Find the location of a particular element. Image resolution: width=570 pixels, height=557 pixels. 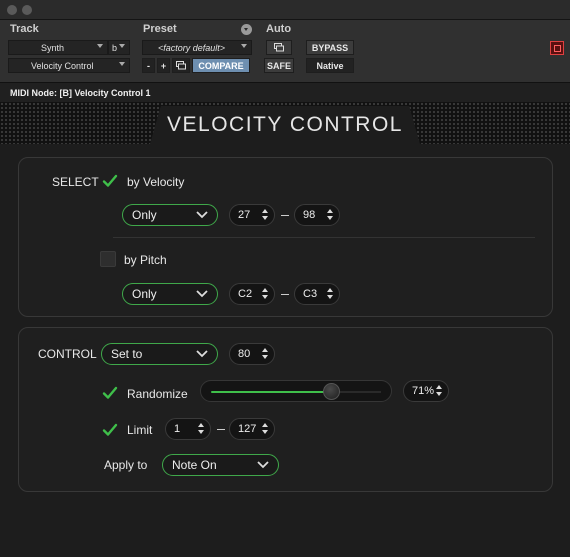

by-velocity-label: by Velocity is located at coordinates (156, 182).